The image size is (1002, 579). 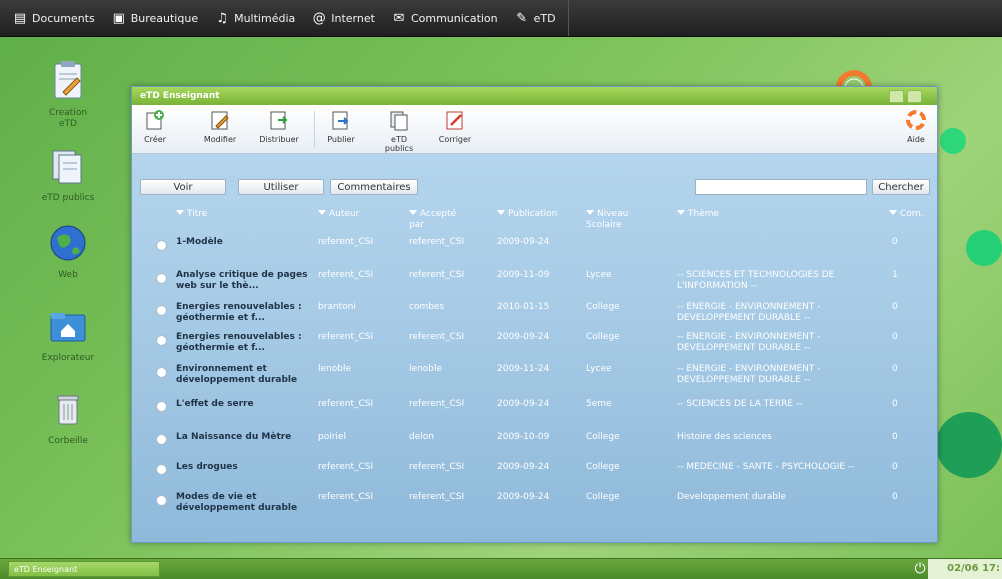 I want to click on close-button, so click(x=914, y=96).